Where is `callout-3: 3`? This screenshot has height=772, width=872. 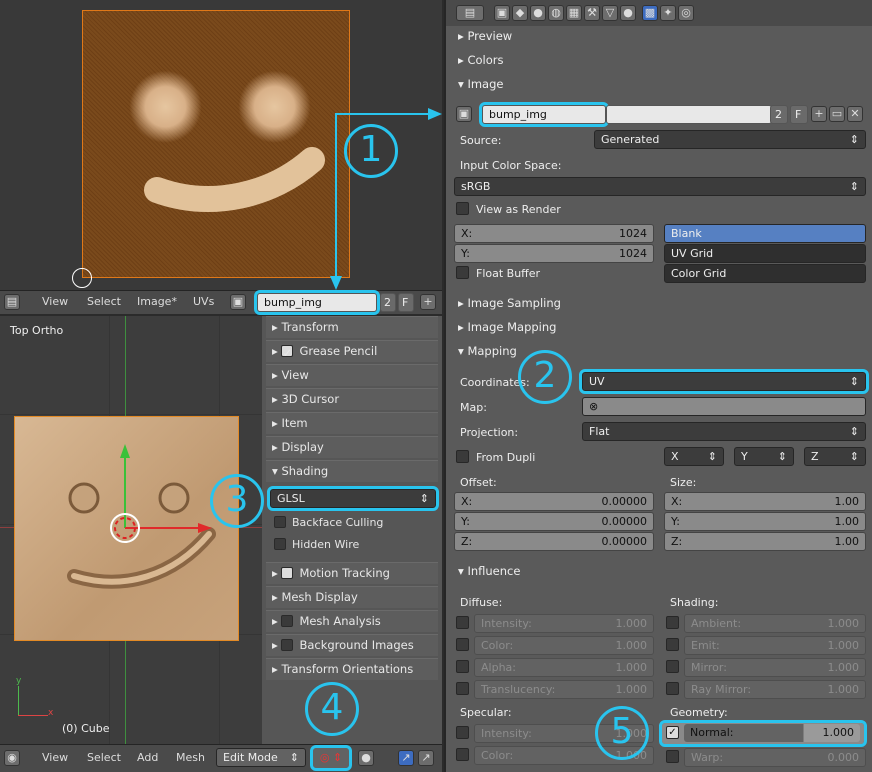
callout-3: 3 is located at coordinates (237, 501).